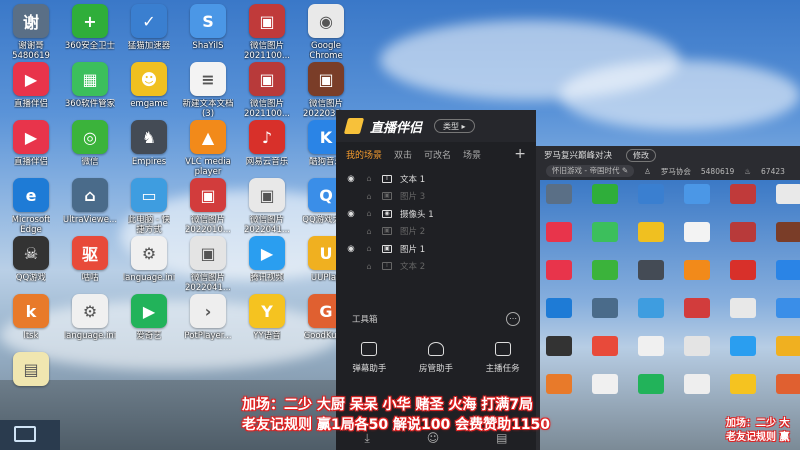 The width and height of the screenshot is (800, 450). I want to click on app-title: 直播伴侣, so click(396, 128).